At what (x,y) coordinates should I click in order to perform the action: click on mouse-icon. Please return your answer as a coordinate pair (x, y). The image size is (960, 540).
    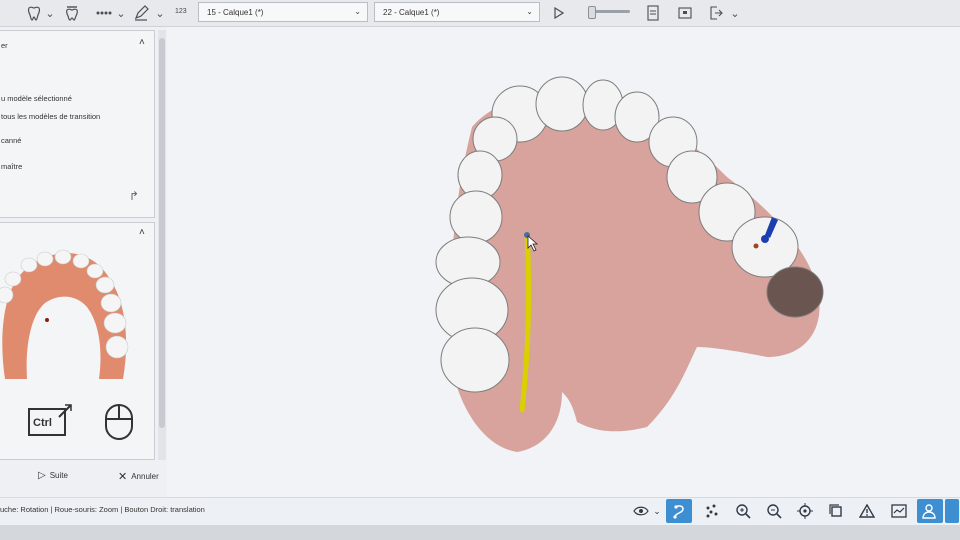
    Looking at the image, I should click on (119, 424).